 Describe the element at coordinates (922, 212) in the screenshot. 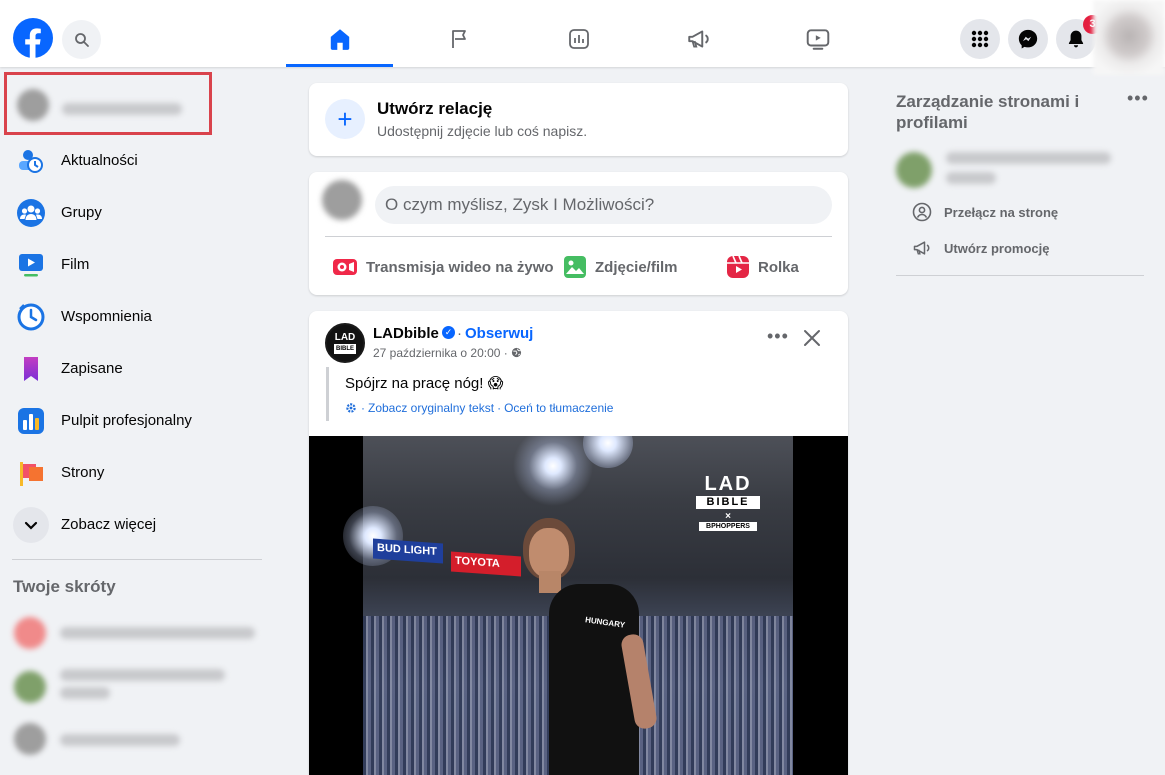

I see `switch-profile-icon` at that location.